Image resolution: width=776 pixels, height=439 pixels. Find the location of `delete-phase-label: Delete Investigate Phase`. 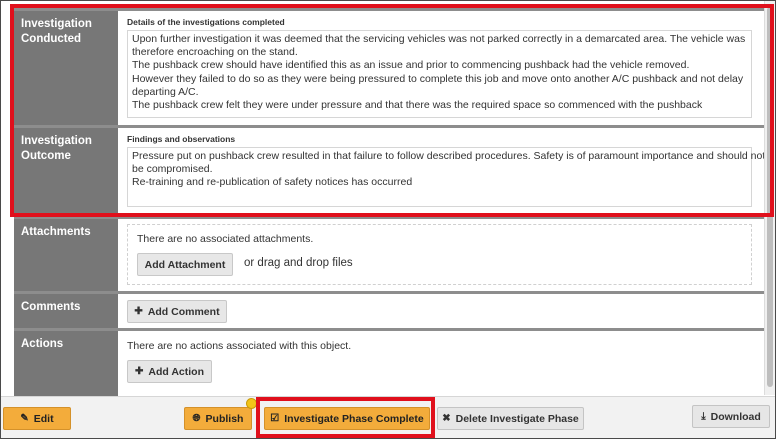

delete-phase-label: Delete Investigate Phase is located at coordinates (517, 418).